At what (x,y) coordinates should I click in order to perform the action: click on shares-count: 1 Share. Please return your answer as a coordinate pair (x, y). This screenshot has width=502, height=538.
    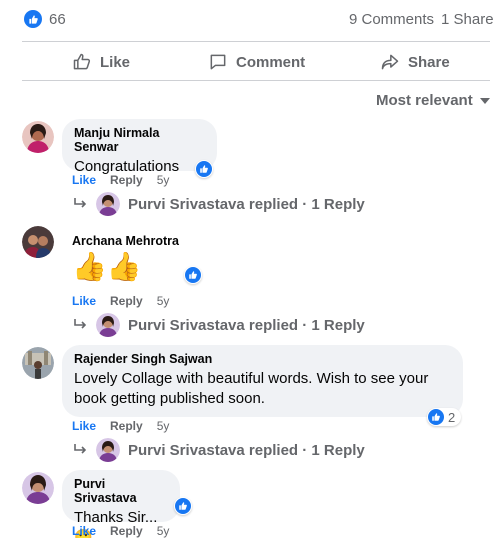
    Looking at the image, I should click on (467, 19).